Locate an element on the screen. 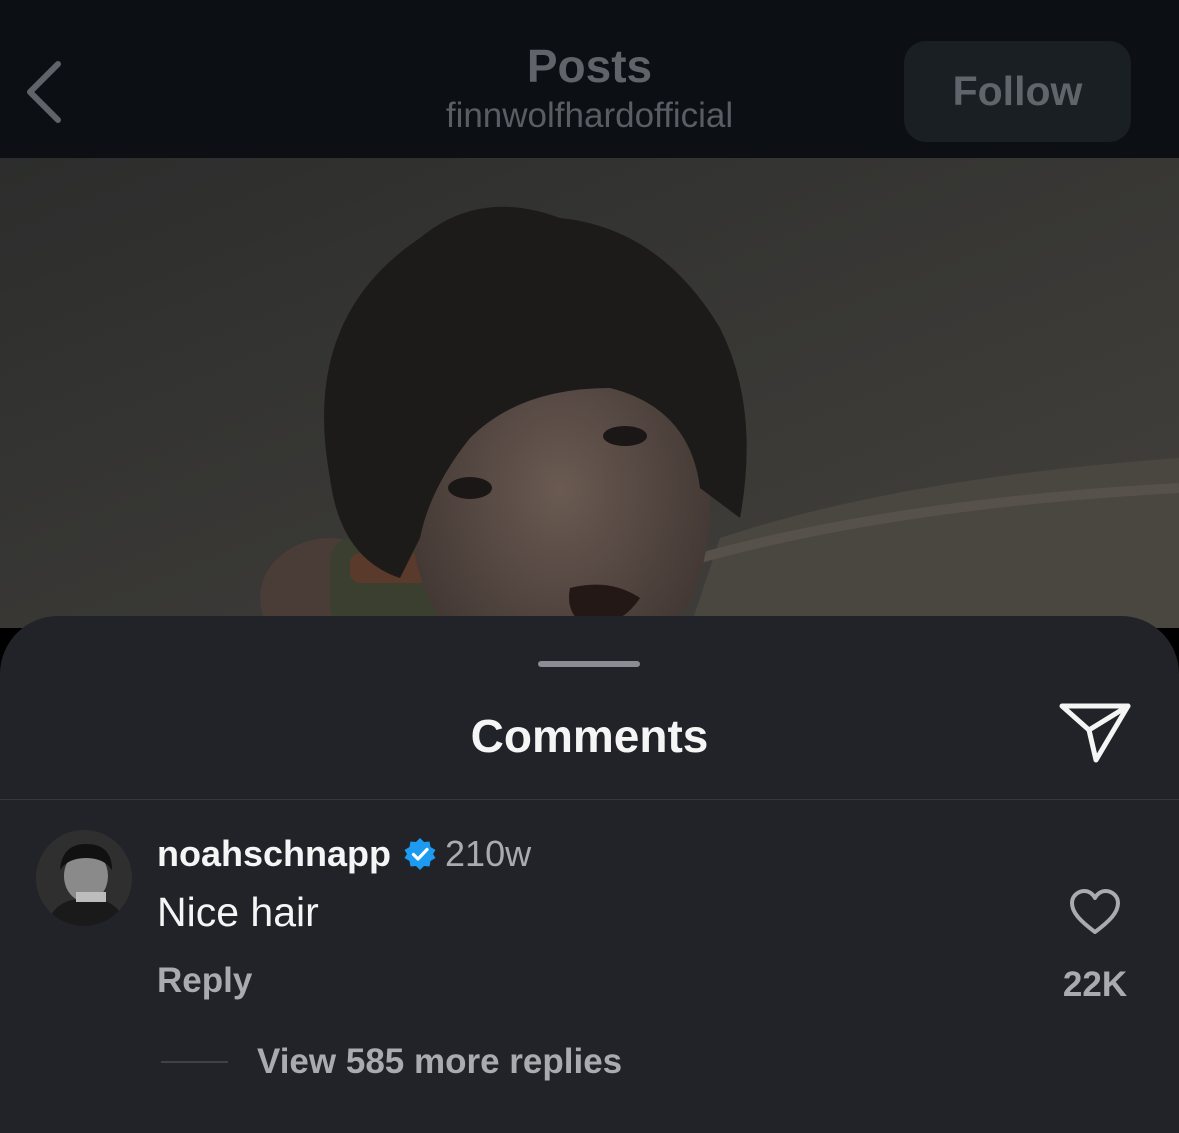  heart-icon is located at coordinates (1095, 911).